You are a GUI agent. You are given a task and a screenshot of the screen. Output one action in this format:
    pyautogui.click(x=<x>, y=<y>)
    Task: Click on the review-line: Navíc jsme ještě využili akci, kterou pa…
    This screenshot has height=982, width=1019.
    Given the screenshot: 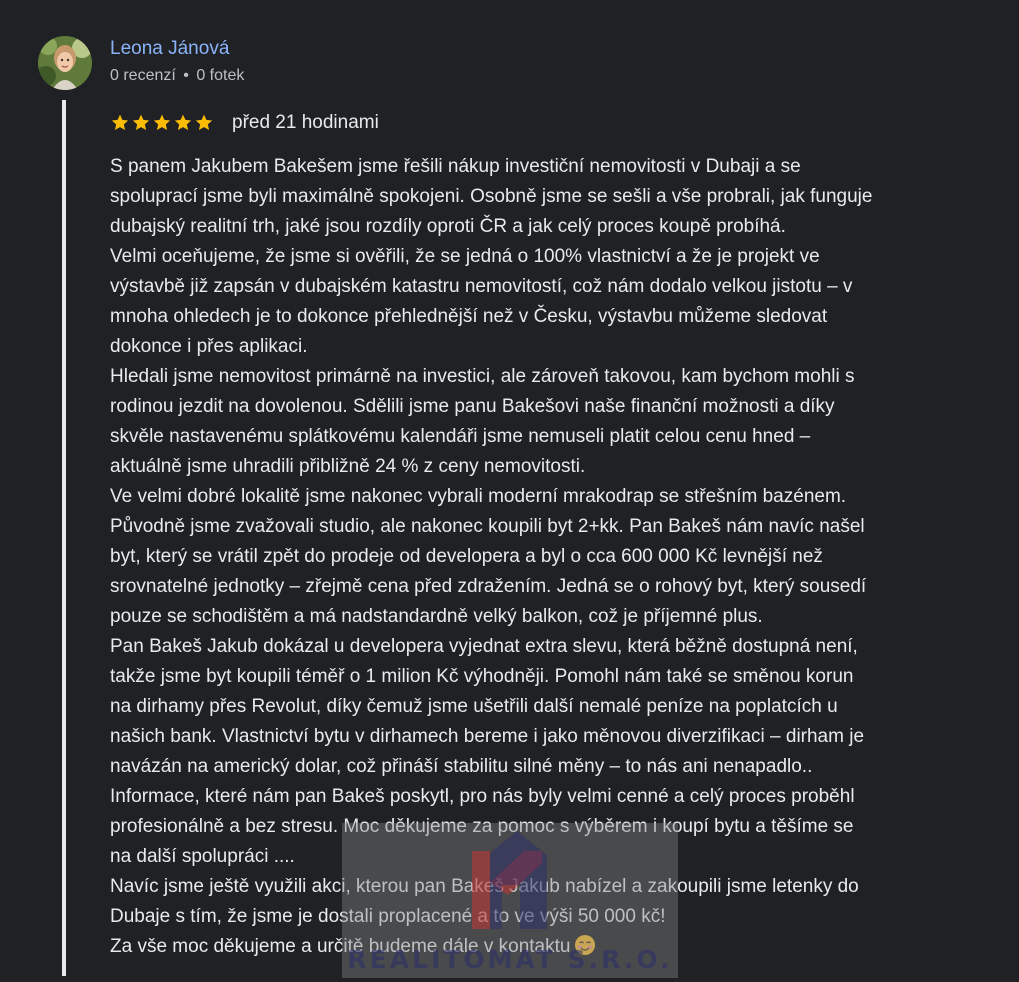 What is the action you would take?
    pyautogui.click(x=484, y=886)
    